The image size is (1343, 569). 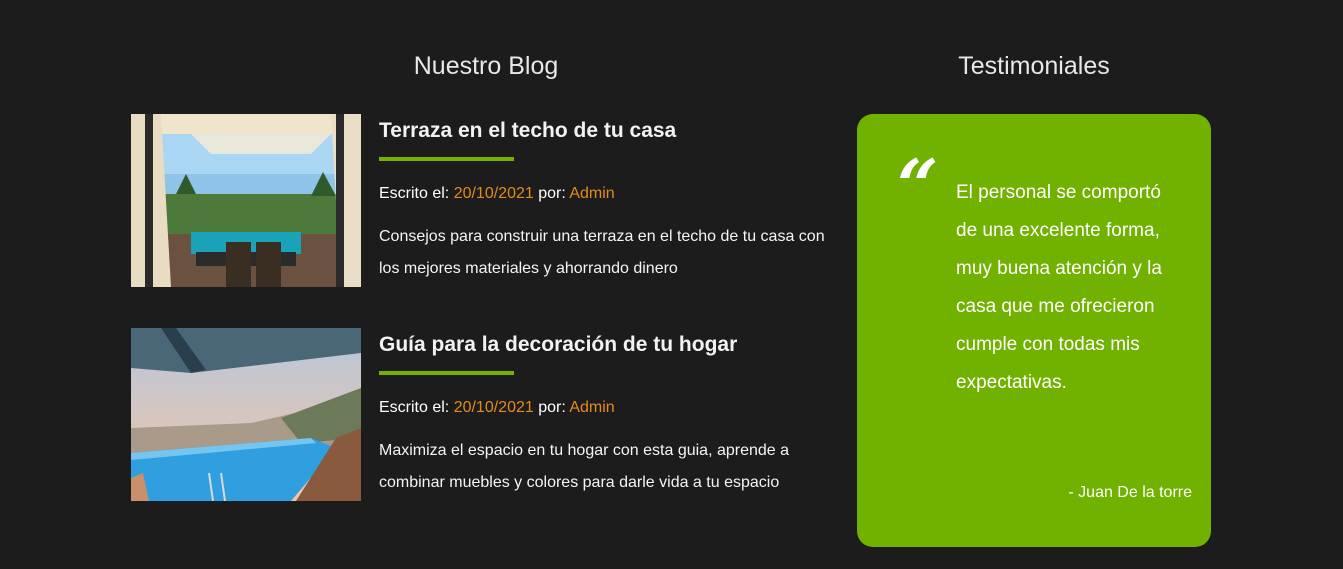 I want to click on post-title: Guía para la decoración de tu hogar, so click(x=614, y=345).